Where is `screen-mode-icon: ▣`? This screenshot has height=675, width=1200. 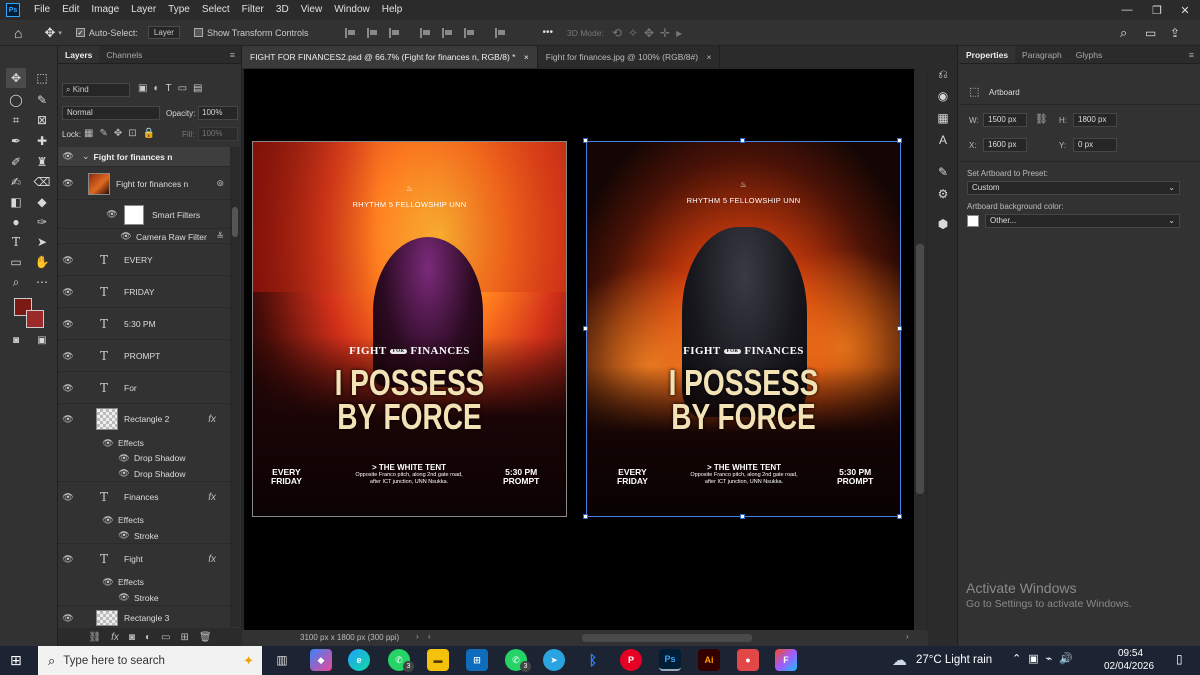
screen-mode-icon: ▣ is located at coordinates (42, 340).